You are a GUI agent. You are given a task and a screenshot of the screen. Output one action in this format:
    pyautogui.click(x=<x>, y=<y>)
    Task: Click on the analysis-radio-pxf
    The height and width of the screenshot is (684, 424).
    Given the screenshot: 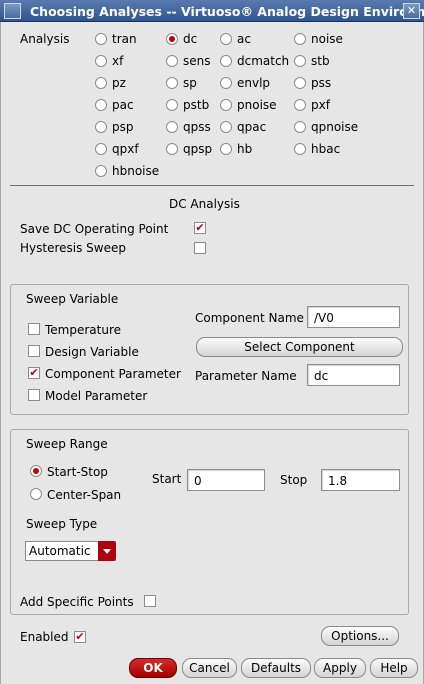 What is the action you would take?
    pyautogui.click(x=300, y=105)
    